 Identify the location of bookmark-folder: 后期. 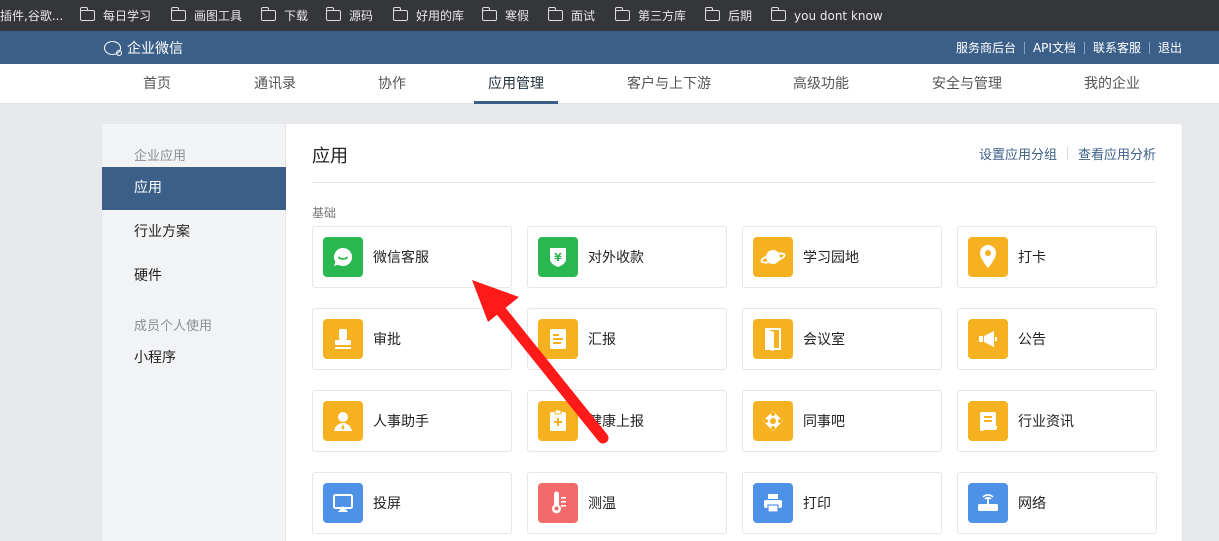
(728, 15).